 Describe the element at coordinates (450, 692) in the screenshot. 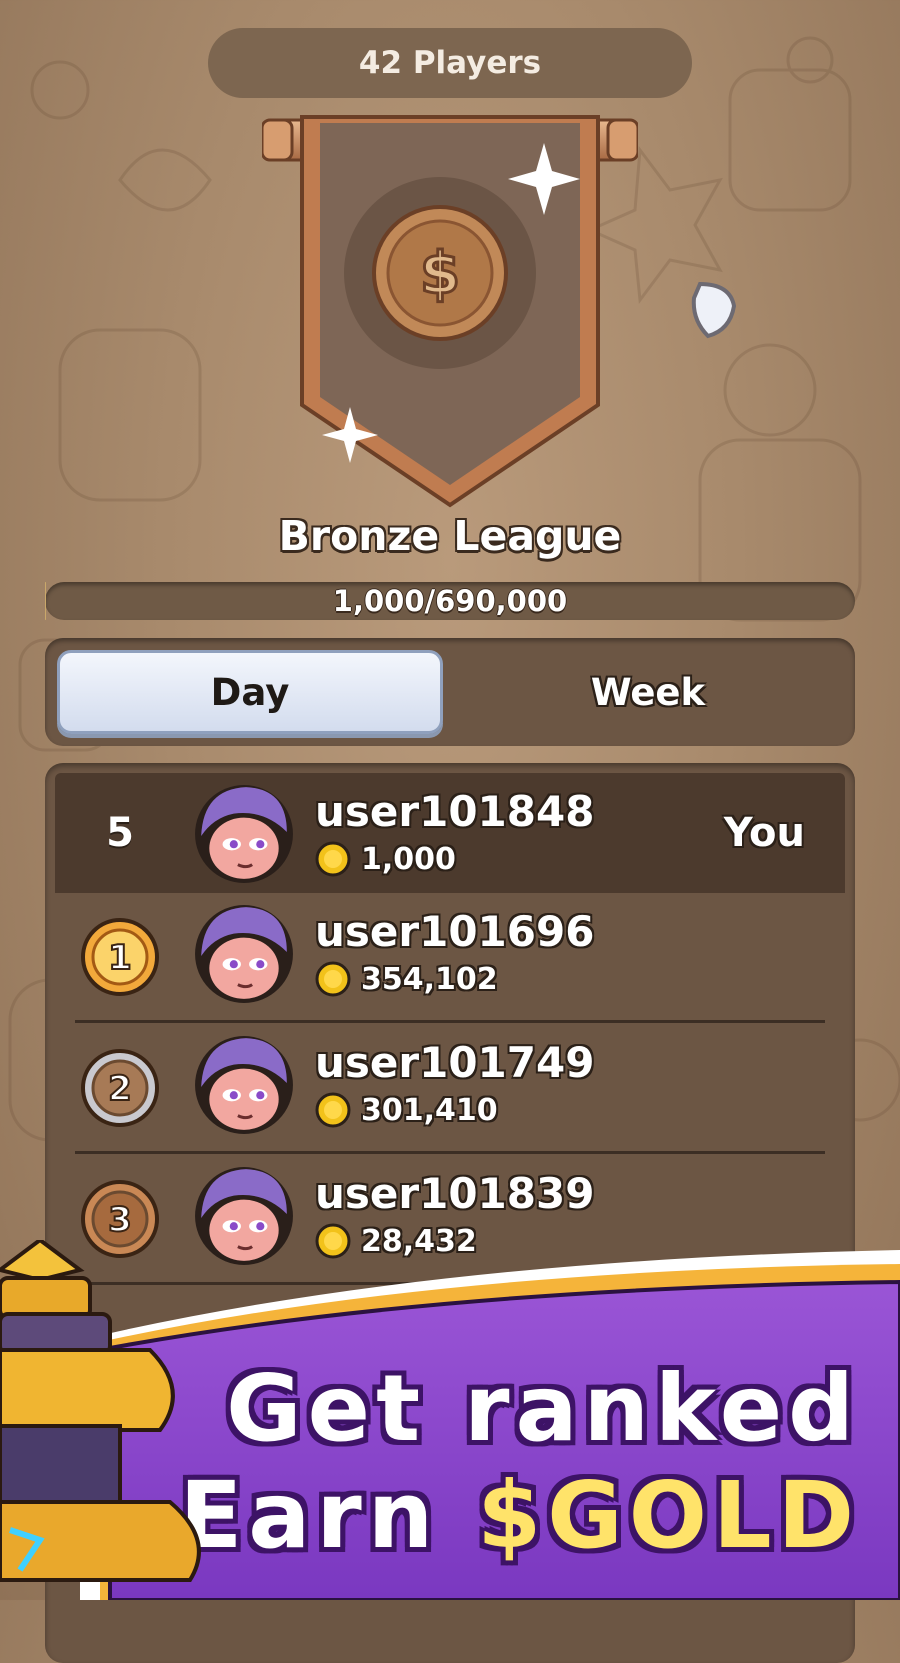

I see `period-tabs: Day Week` at that location.